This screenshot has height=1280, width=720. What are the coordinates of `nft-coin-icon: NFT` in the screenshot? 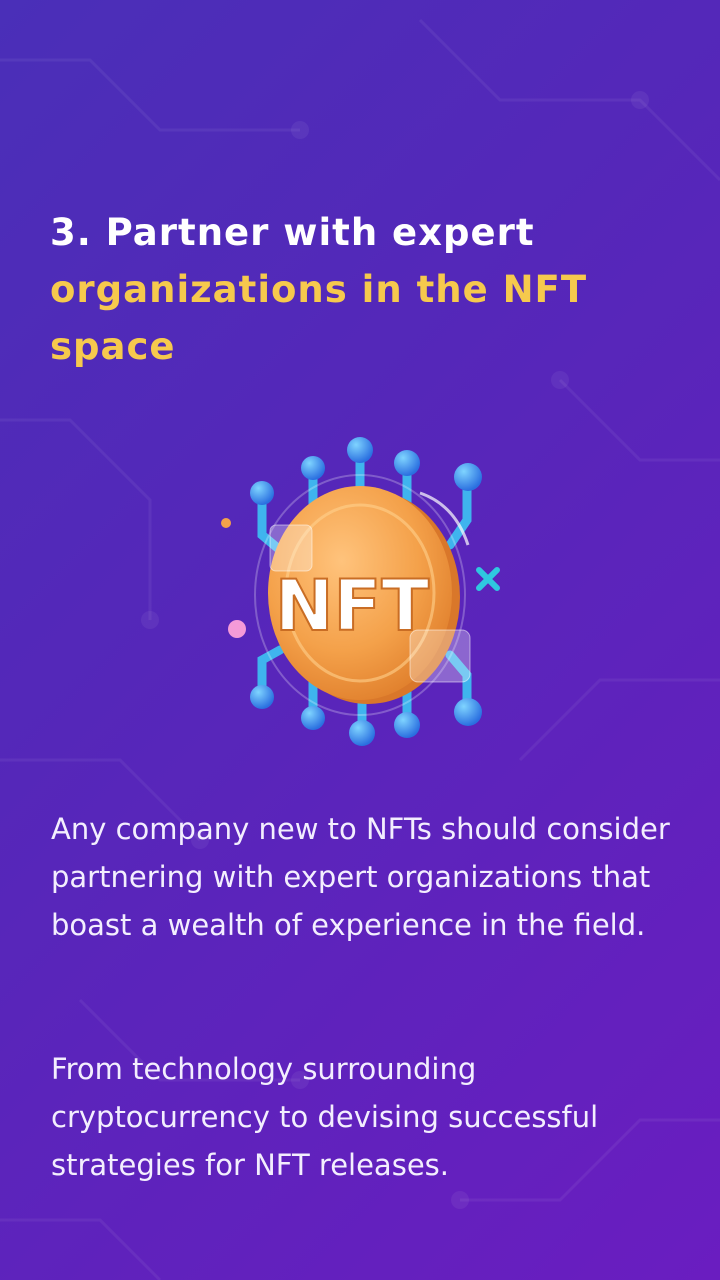 It's located at (360, 591).